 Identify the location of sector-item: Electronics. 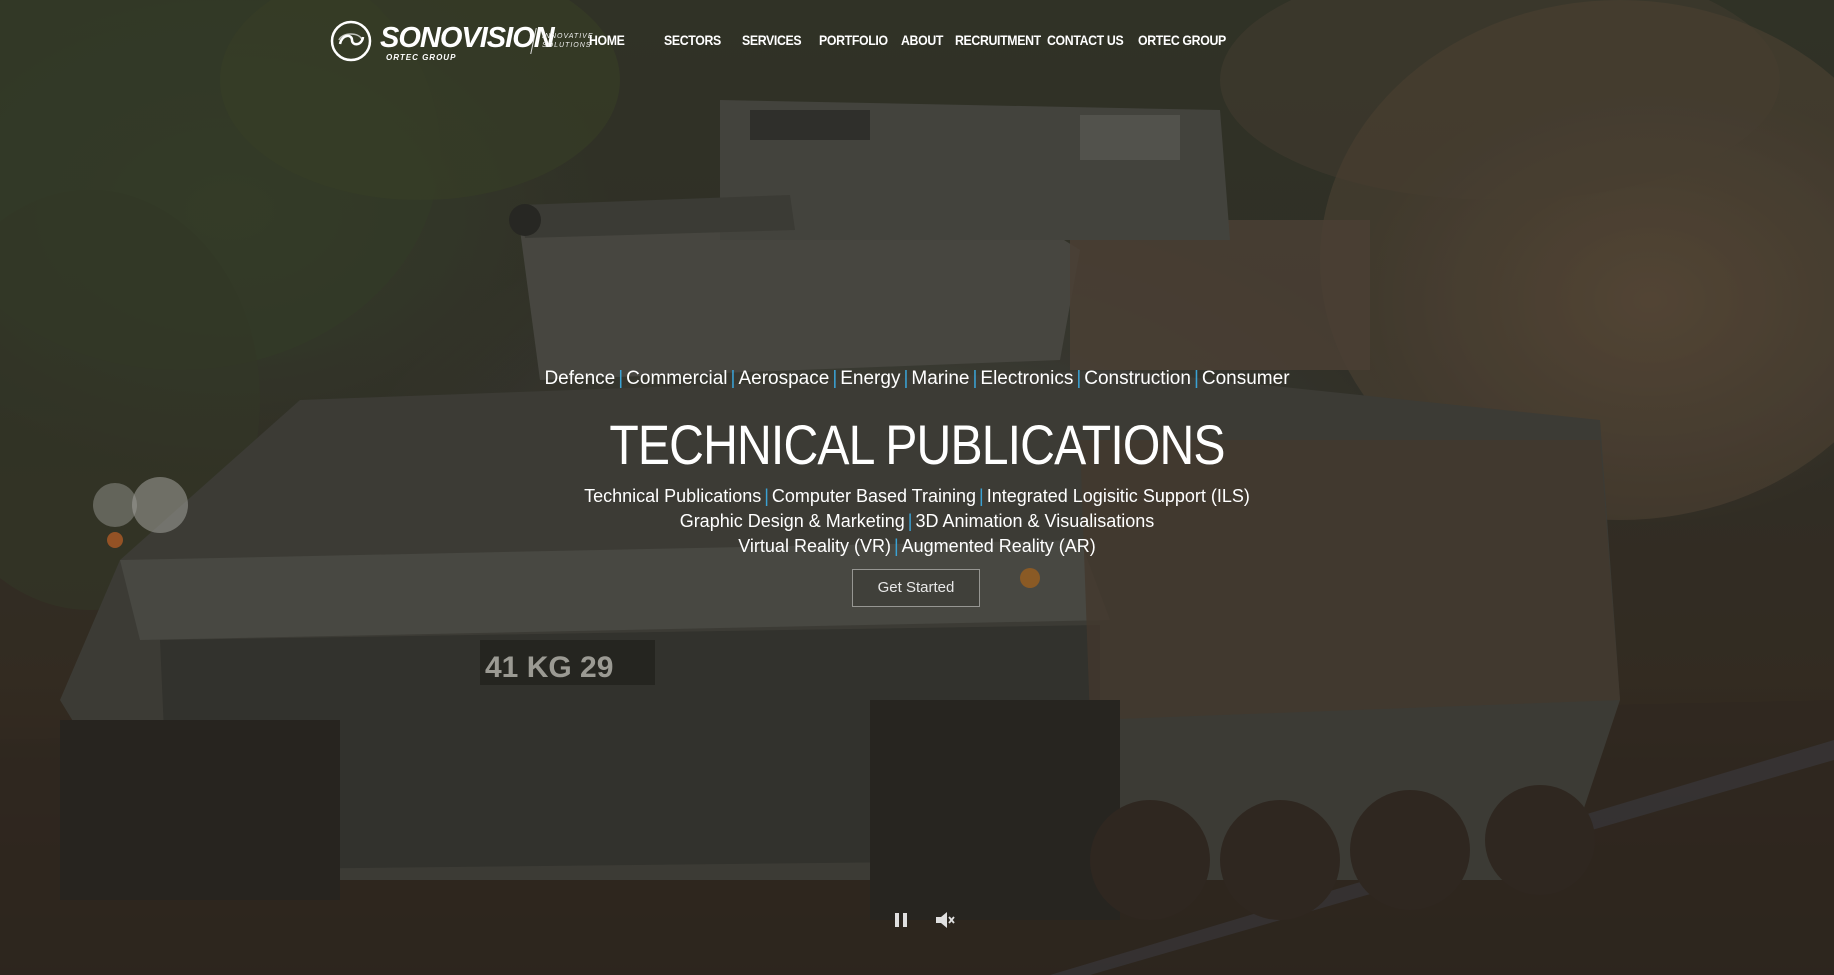
(1026, 378).